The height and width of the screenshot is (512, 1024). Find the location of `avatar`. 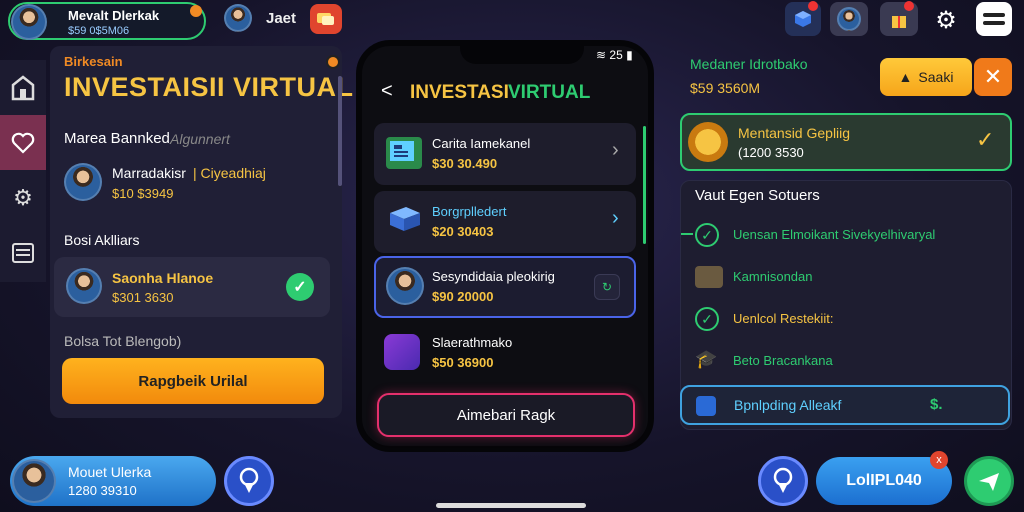

avatar is located at coordinates (29, 22).